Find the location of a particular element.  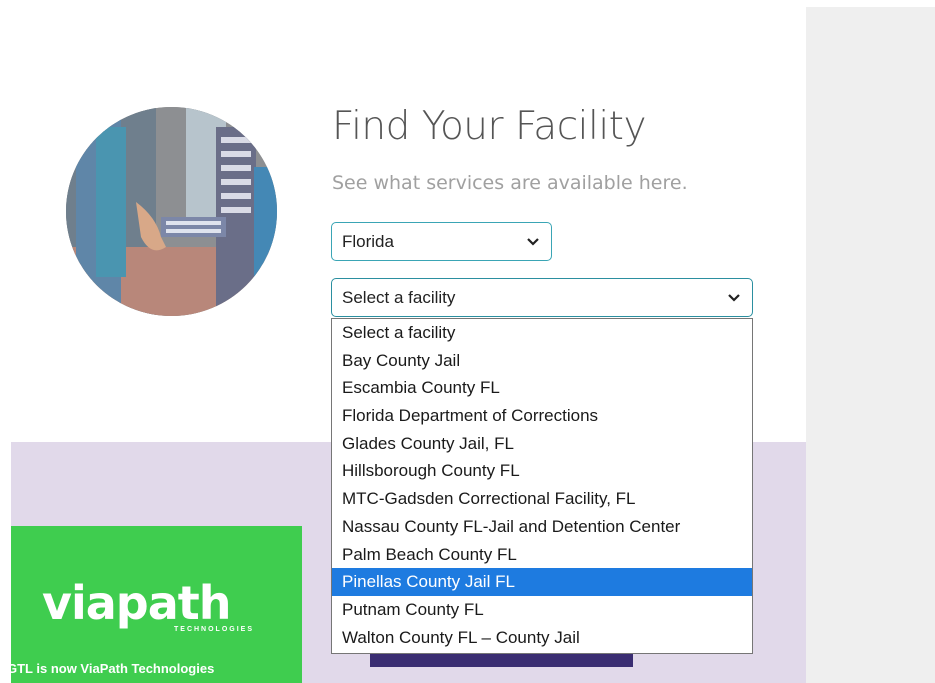

facility-option: Florida Department of Corrections is located at coordinates (542, 416).